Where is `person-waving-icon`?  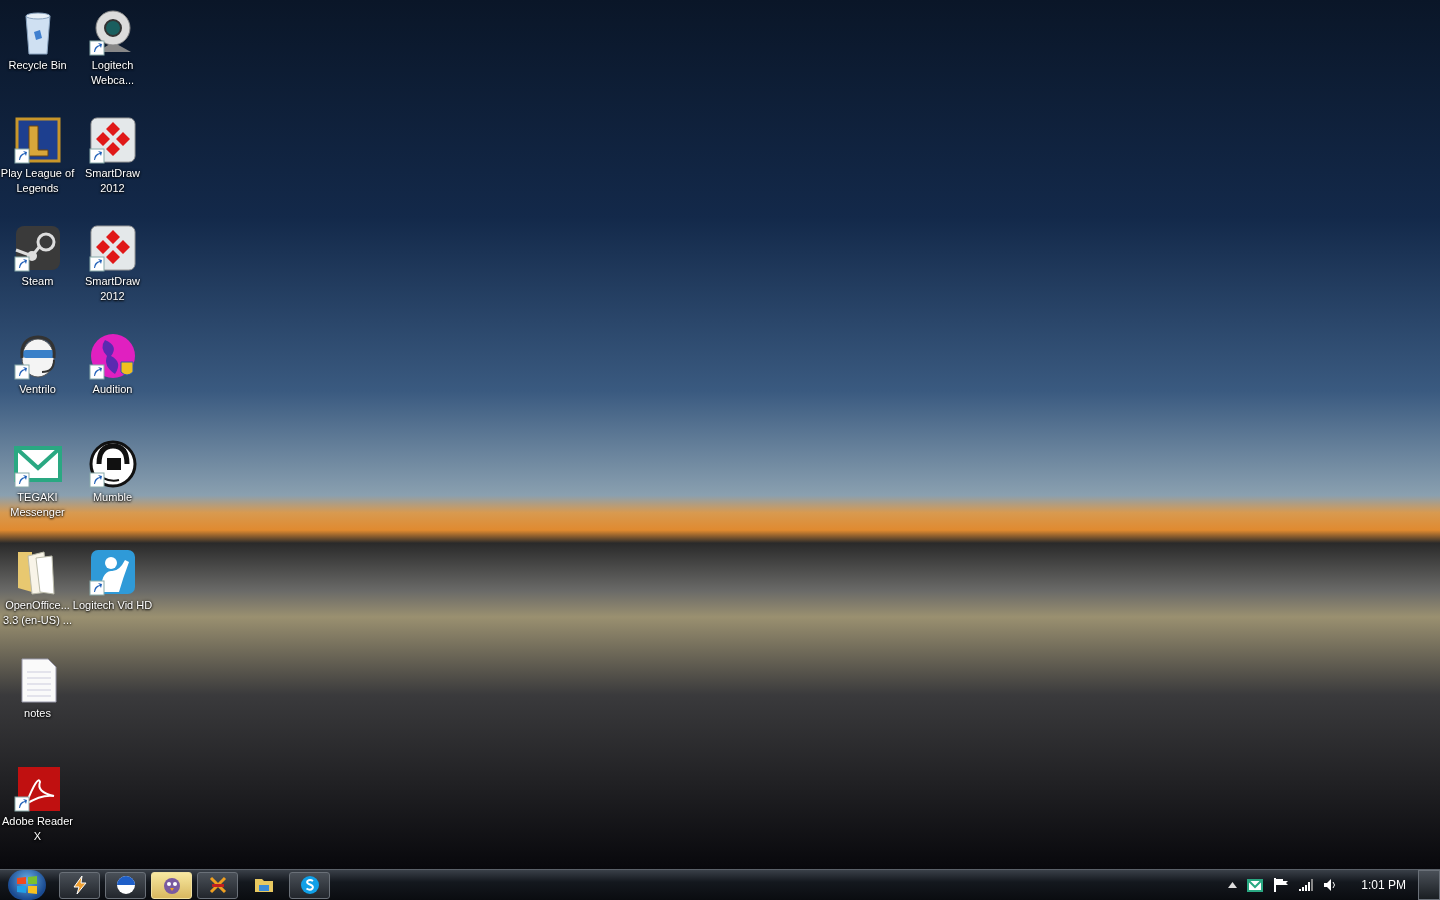 person-waving-icon is located at coordinates (112, 572).